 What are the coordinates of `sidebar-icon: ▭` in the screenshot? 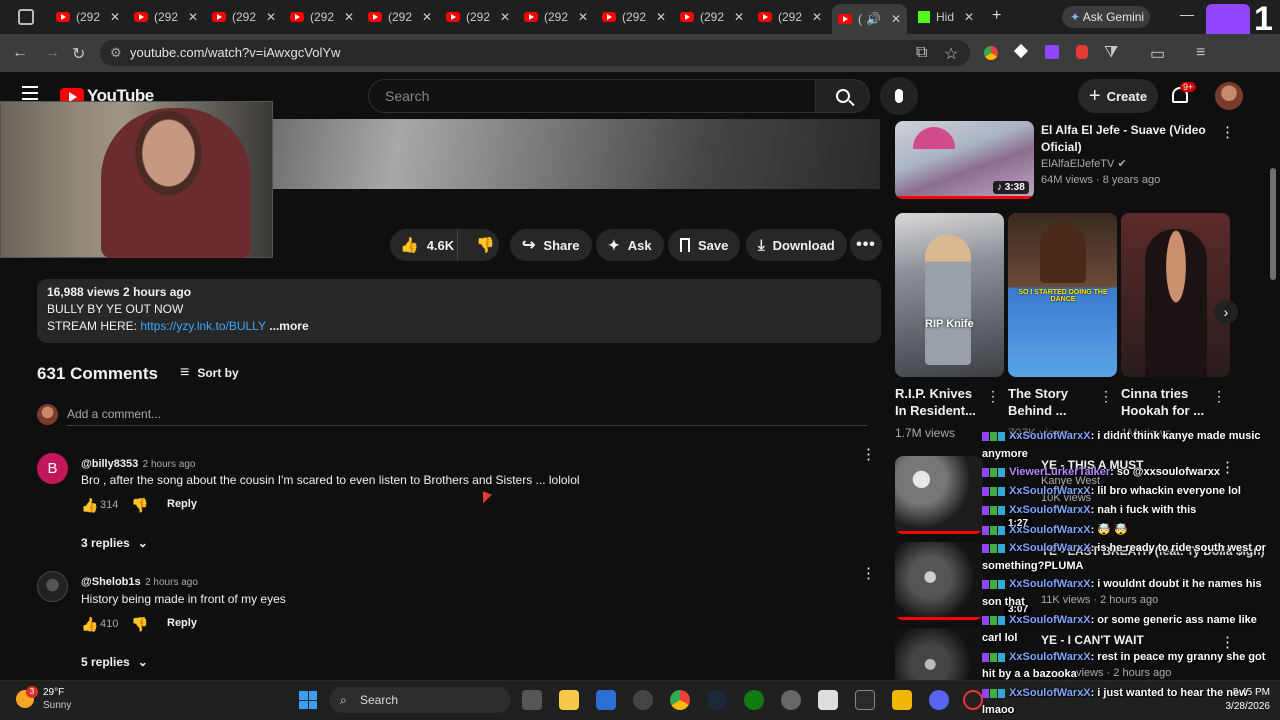 It's located at (1157, 54).